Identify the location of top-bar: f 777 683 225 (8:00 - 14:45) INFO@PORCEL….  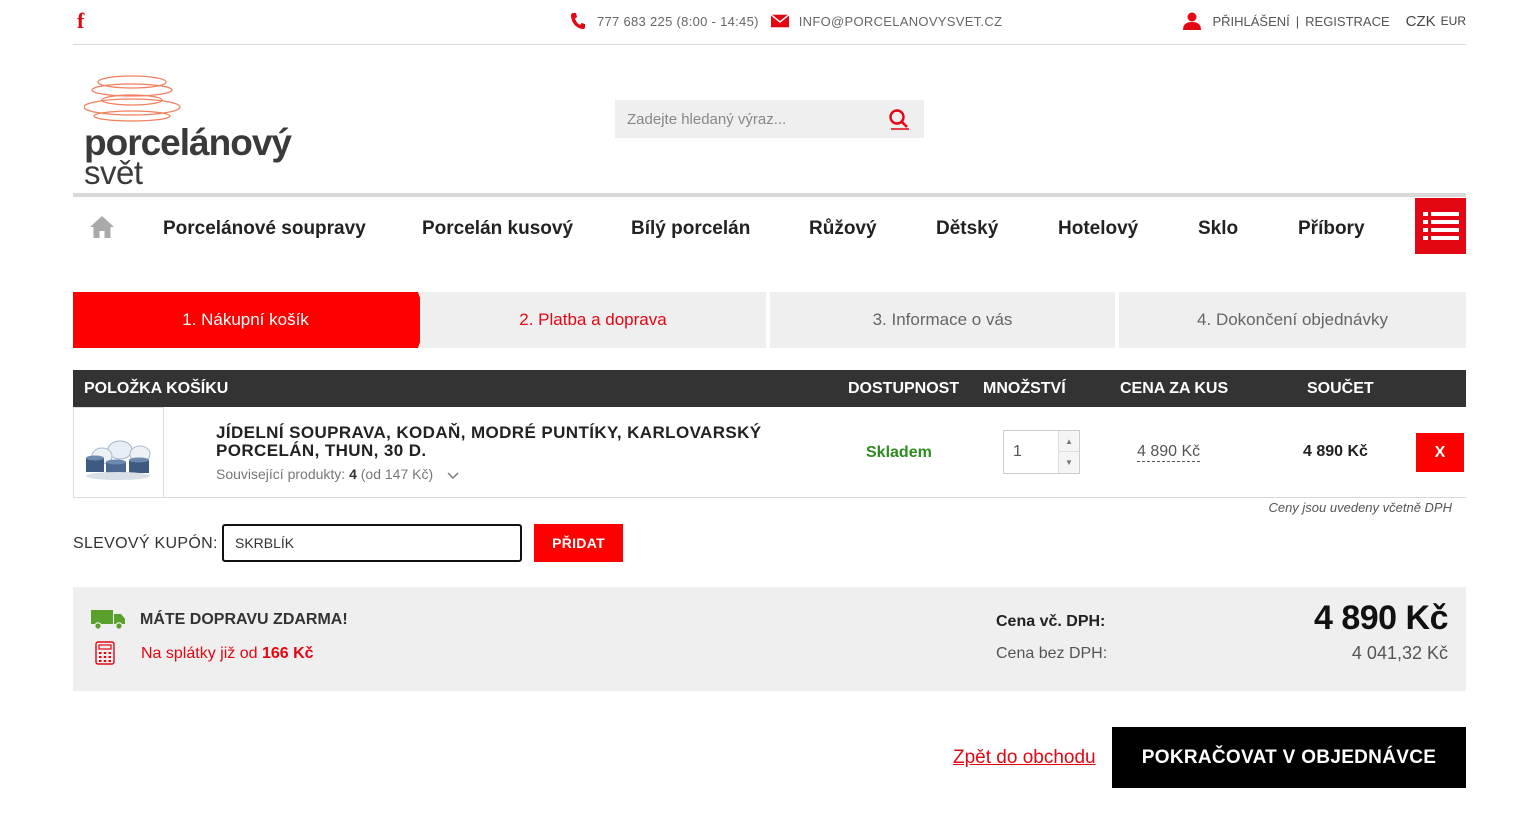
(769, 22).